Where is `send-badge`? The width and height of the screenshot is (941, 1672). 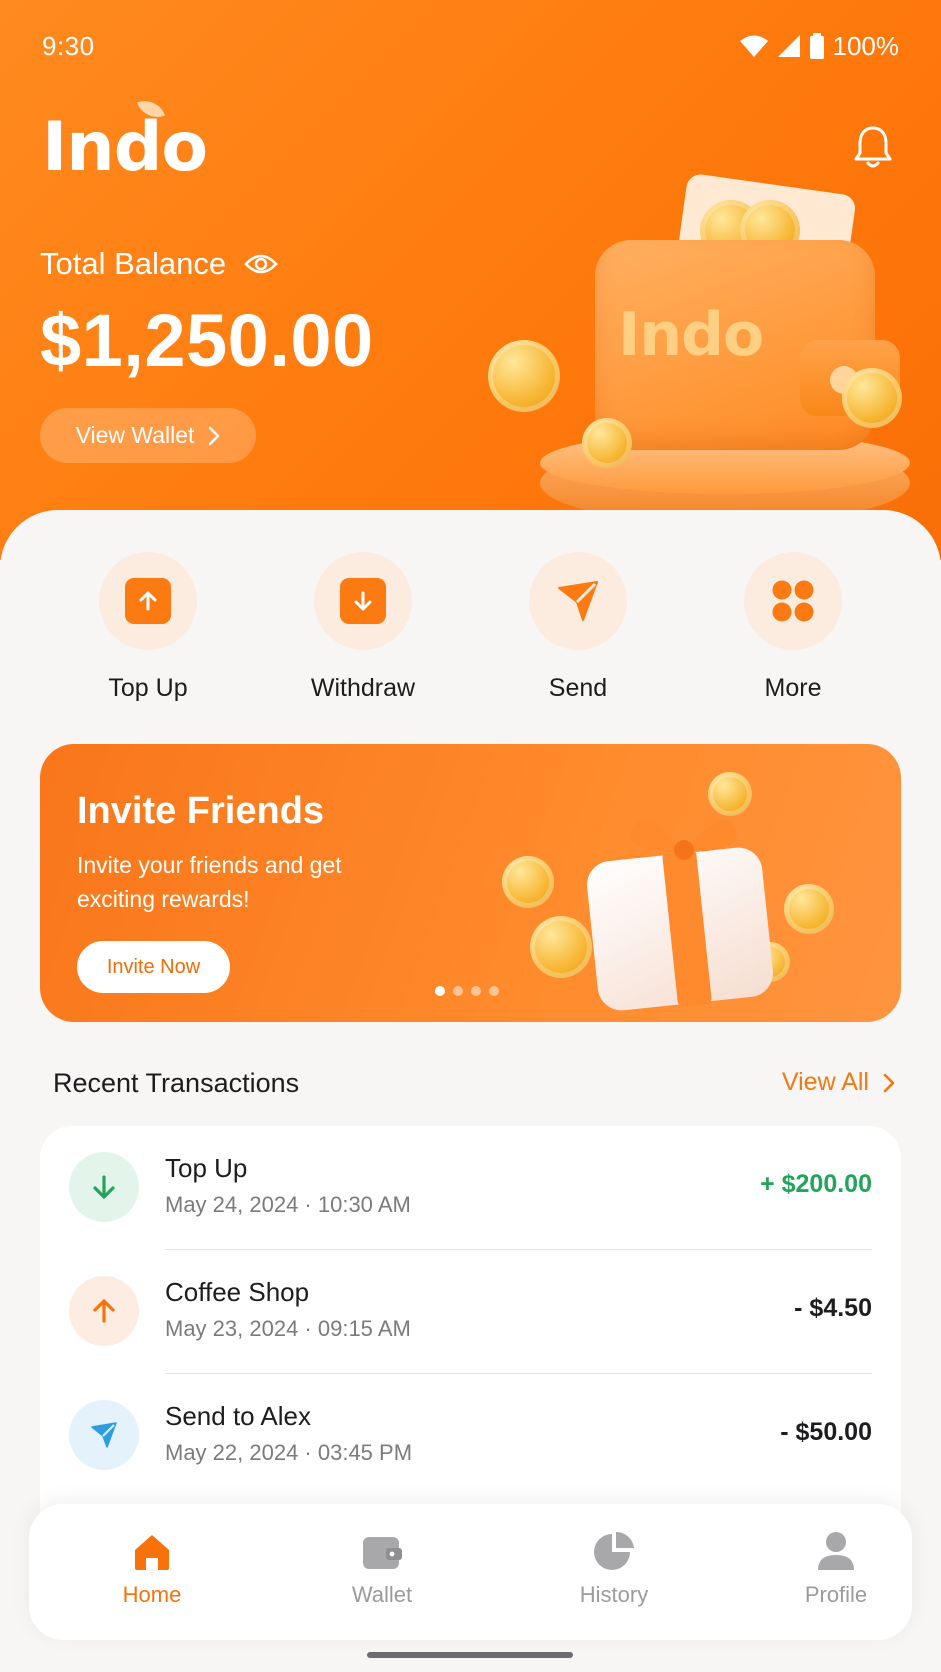
send-badge is located at coordinates (104, 1435).